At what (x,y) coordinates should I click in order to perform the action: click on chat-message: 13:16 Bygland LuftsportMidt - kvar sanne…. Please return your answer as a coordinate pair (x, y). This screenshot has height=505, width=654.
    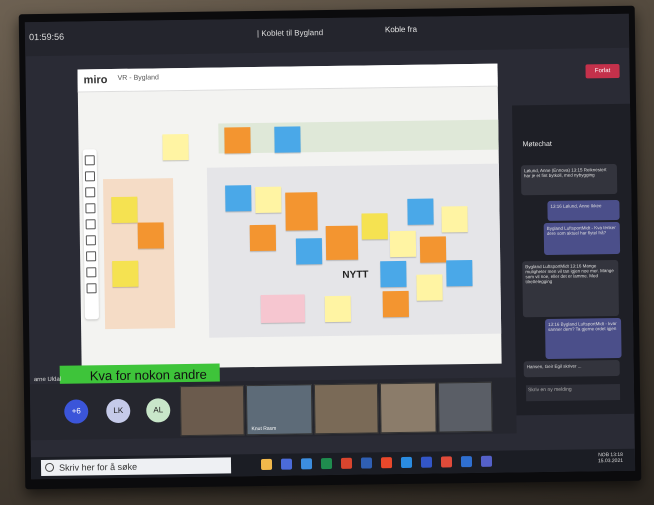
    Looking at the image, I should click on (583, 338).